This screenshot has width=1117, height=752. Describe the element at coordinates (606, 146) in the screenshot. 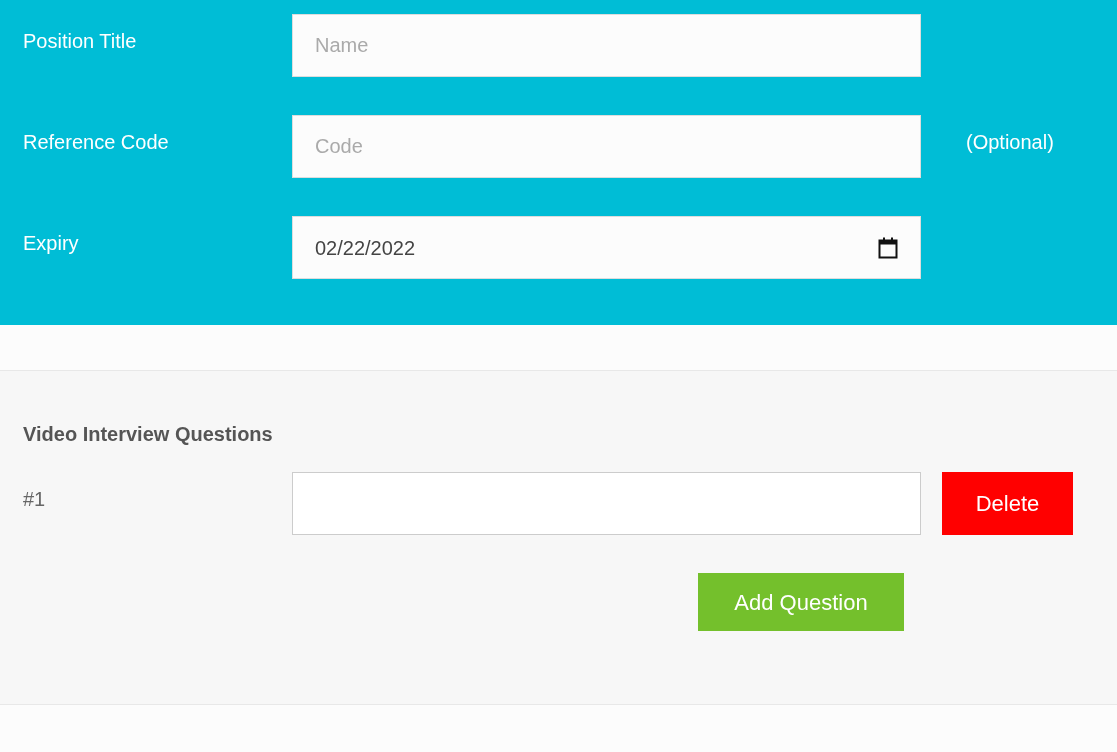

I see `text-field: Code` at that location.